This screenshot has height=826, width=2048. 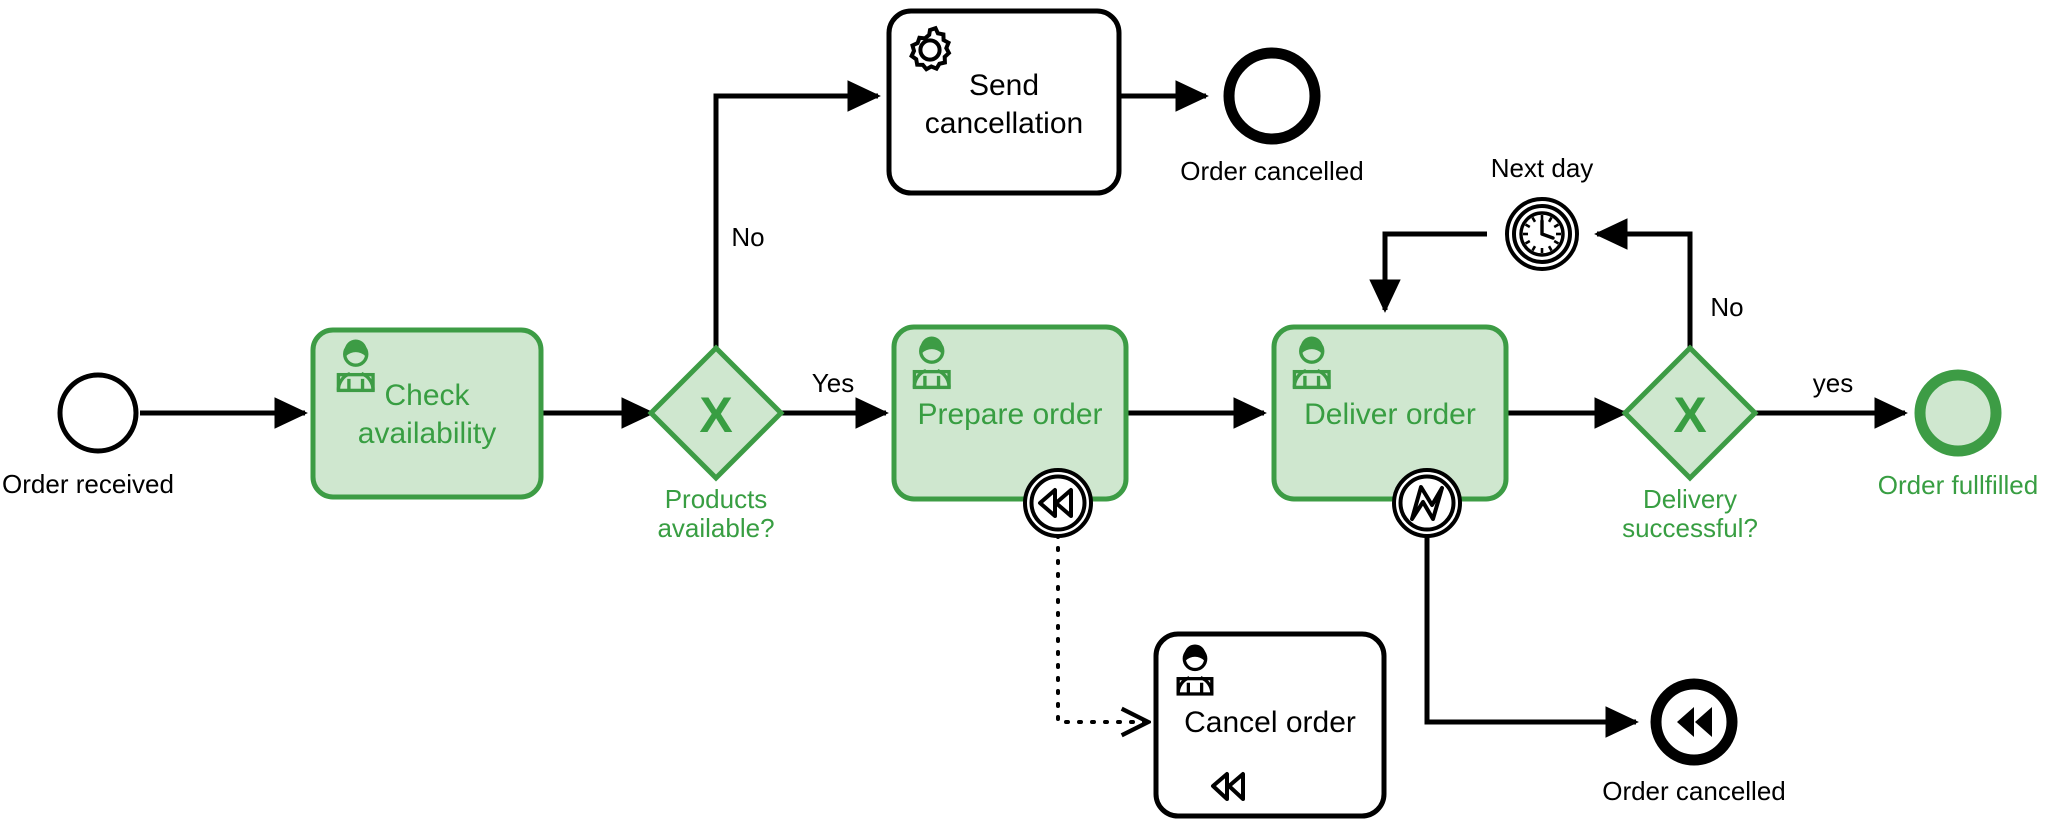 I want to click on end-event-order-fullfilled, so click(x=1958, y=413).